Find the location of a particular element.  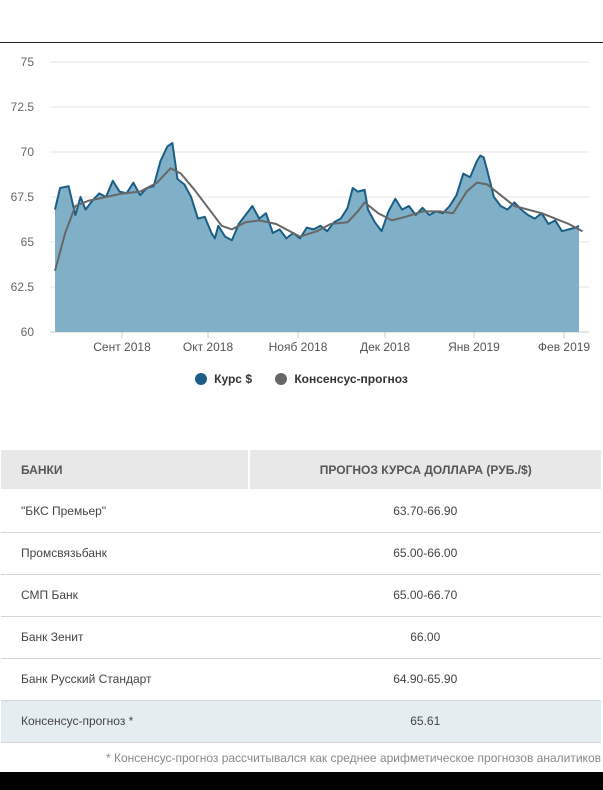

table-row: СМП Банк 65.00-66.70 is located at coordinates (301, 595).